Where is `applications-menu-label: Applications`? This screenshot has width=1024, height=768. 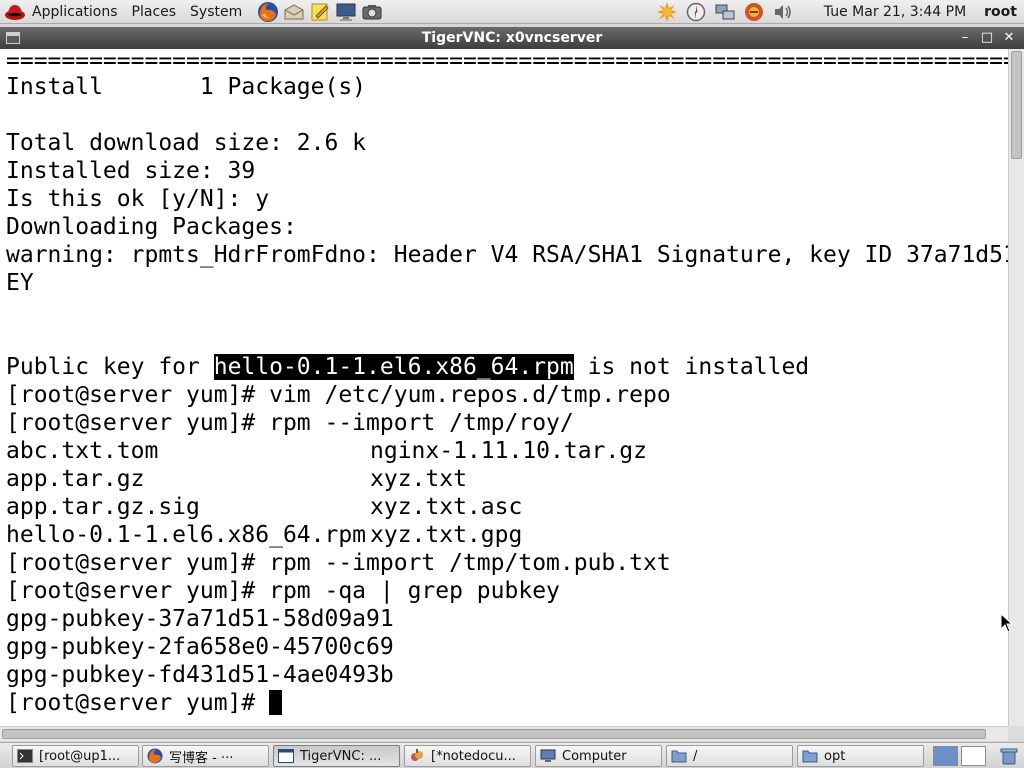
applications-menu-label: Applications is located at coordinates (75, 11).